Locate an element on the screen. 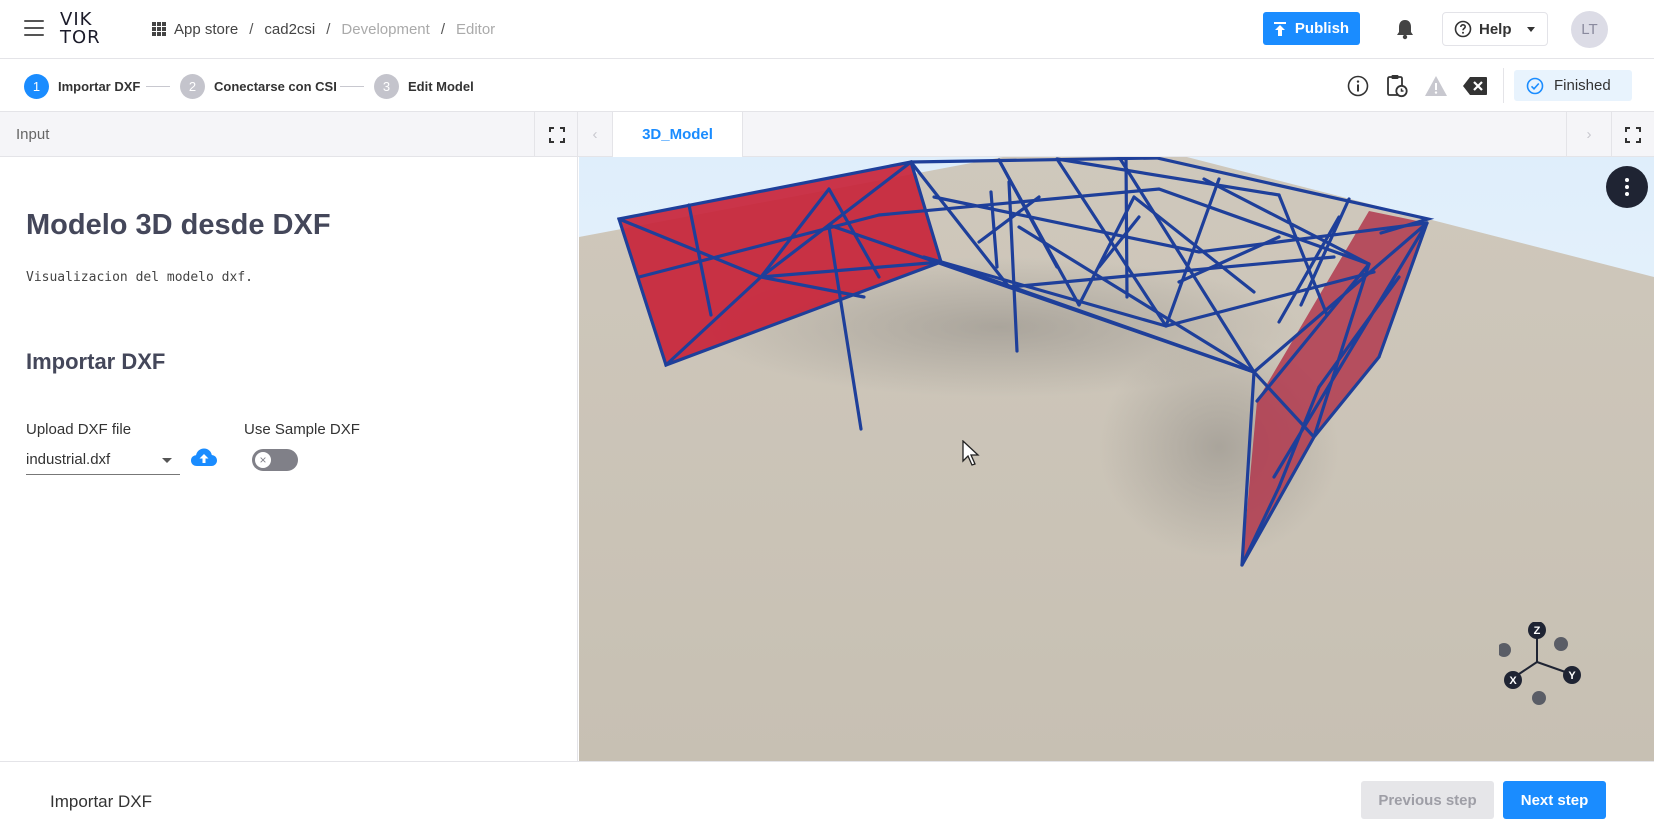 The image size is (1654, 834). axis-gizmo: Z Y X is located at coordinates (1544, 667).